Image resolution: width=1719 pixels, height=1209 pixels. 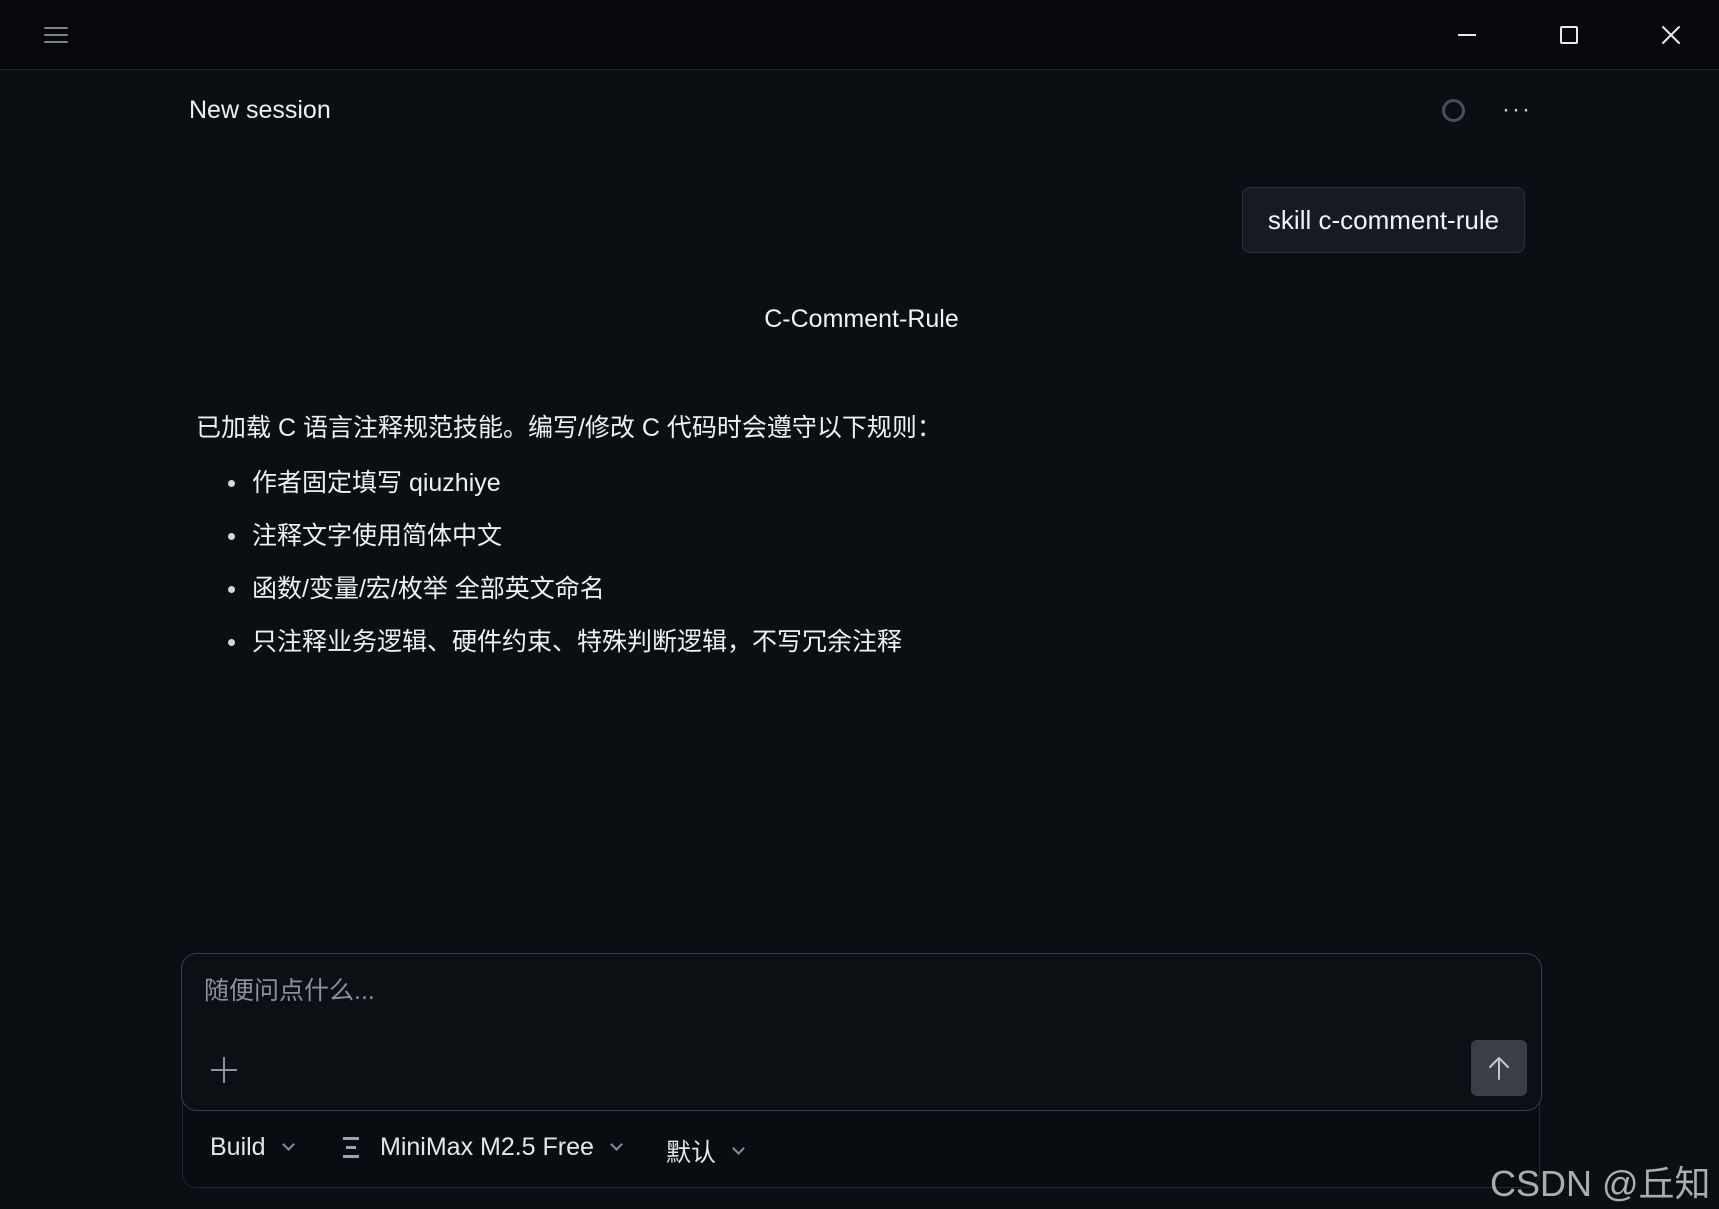 What do you see at coordinates (224, 1070) in the screenshot?
I see `plus-icon` at bounding box center [224, 1070].